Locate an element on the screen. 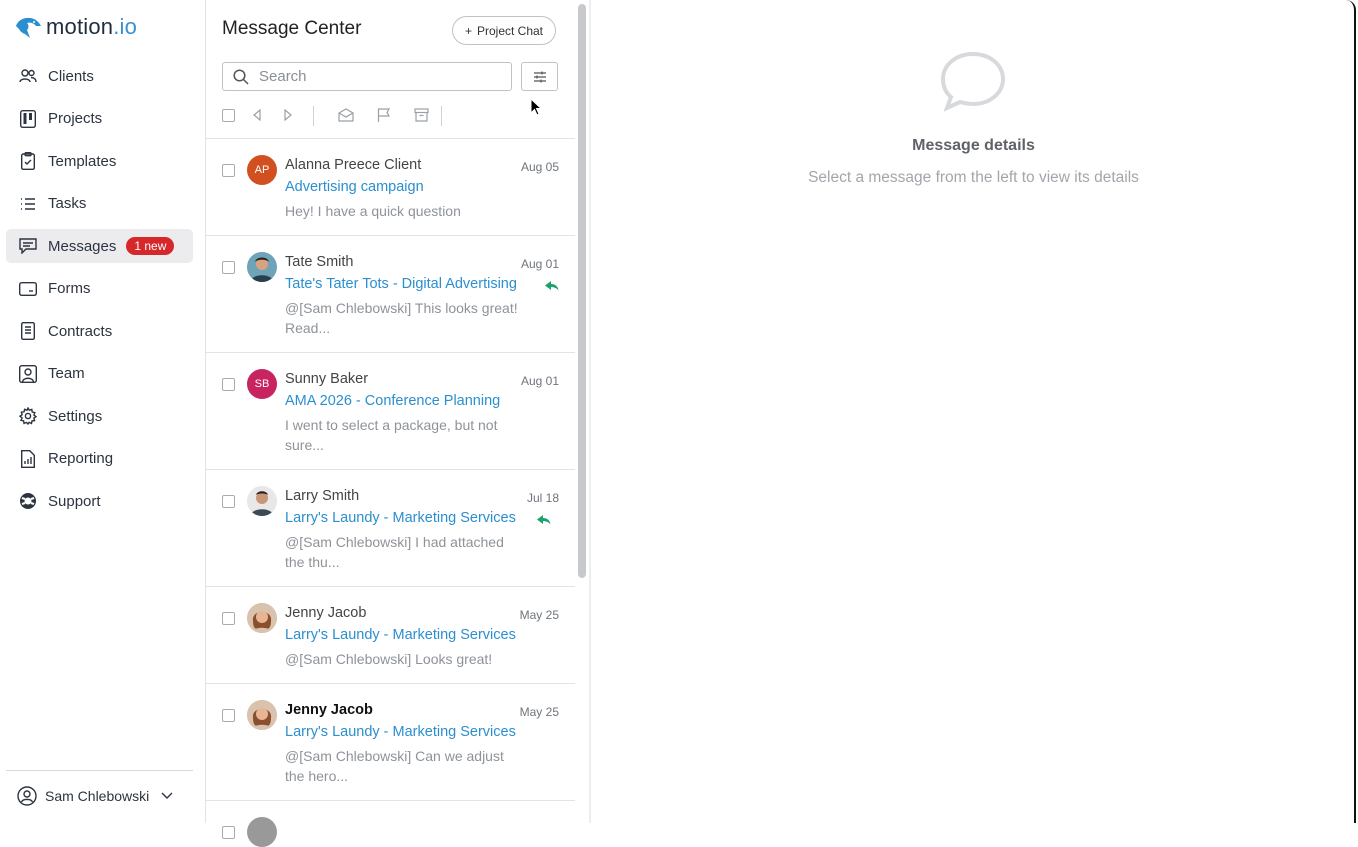  details-title: Message details is located at coordinates (973, 145).